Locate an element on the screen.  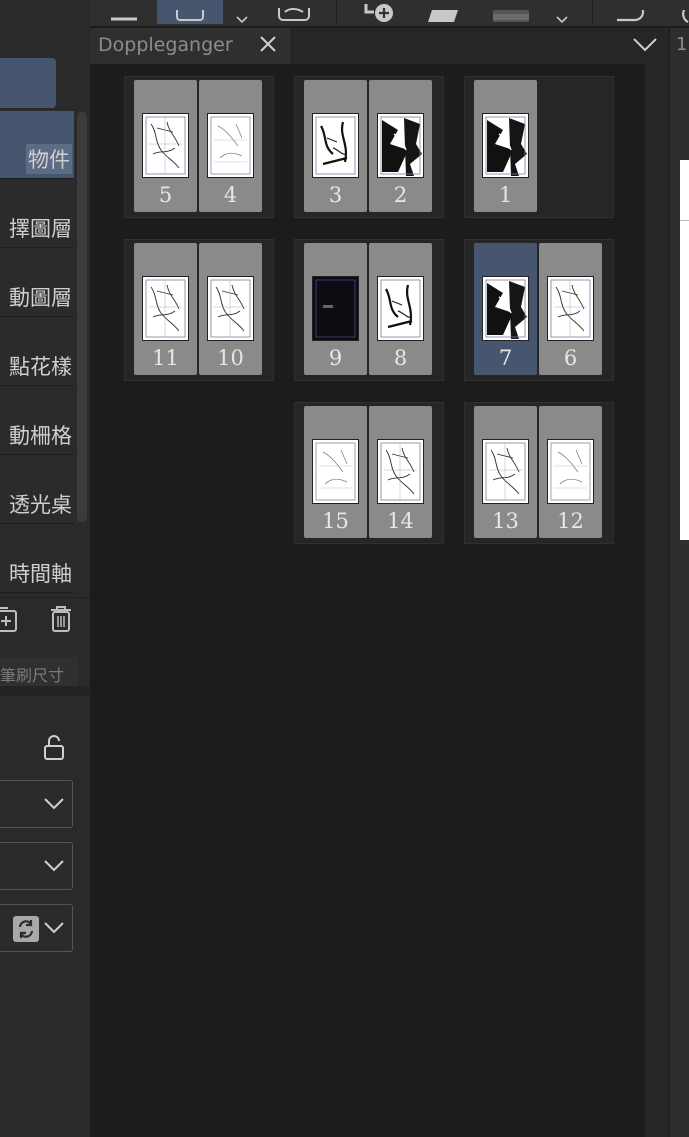
page-thumbnail: 2 is located at coordinates (400, 146).